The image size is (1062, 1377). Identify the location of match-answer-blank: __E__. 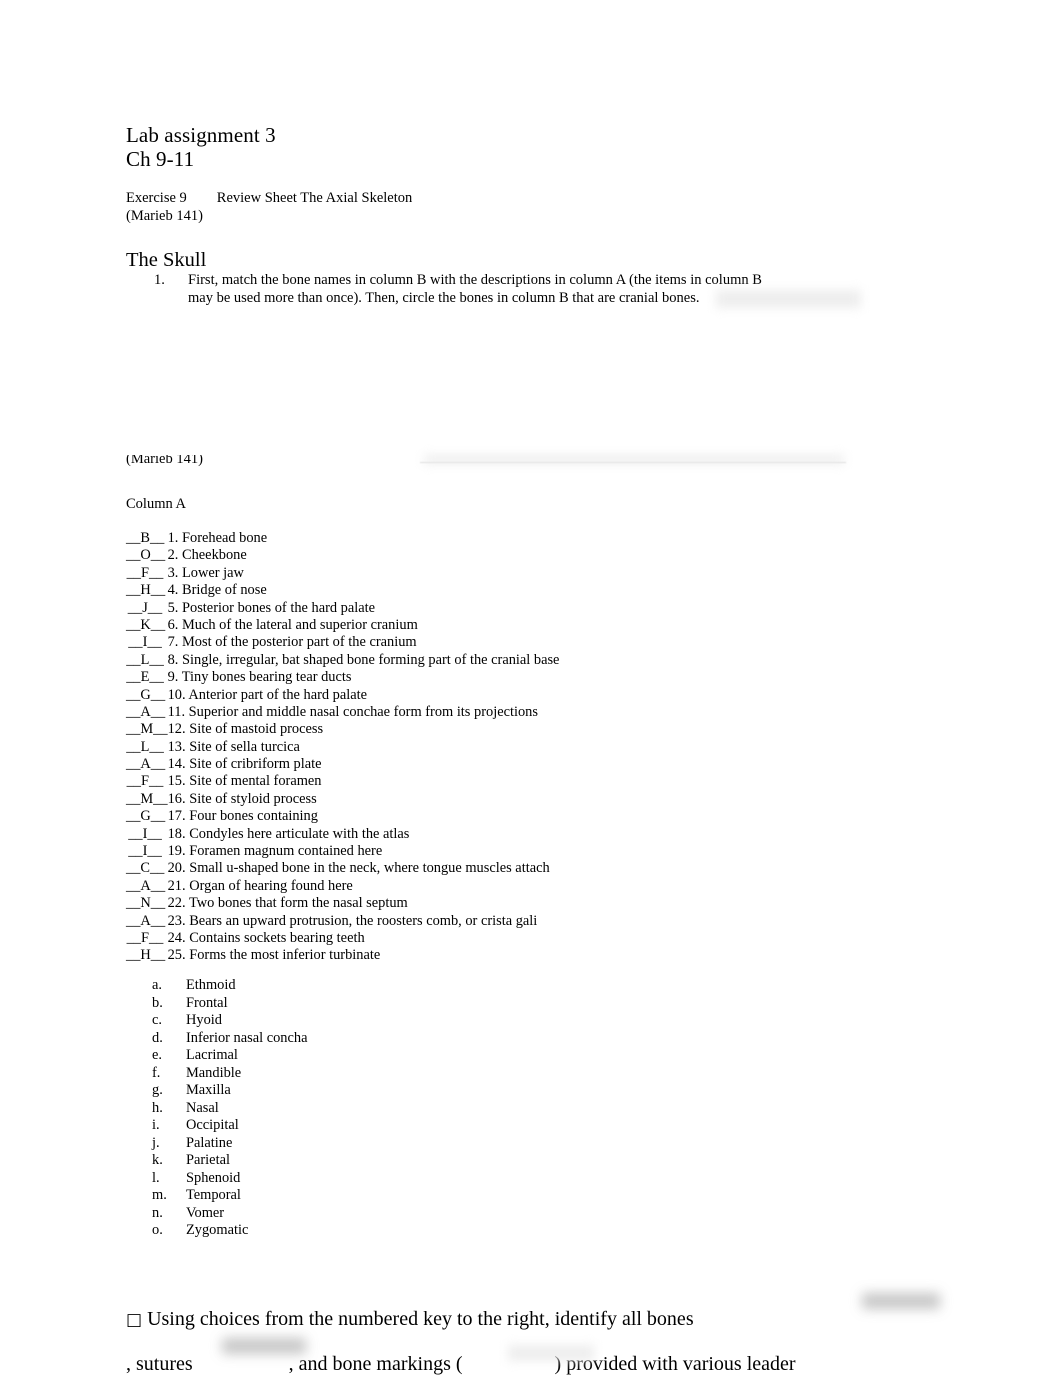
(145, 677).